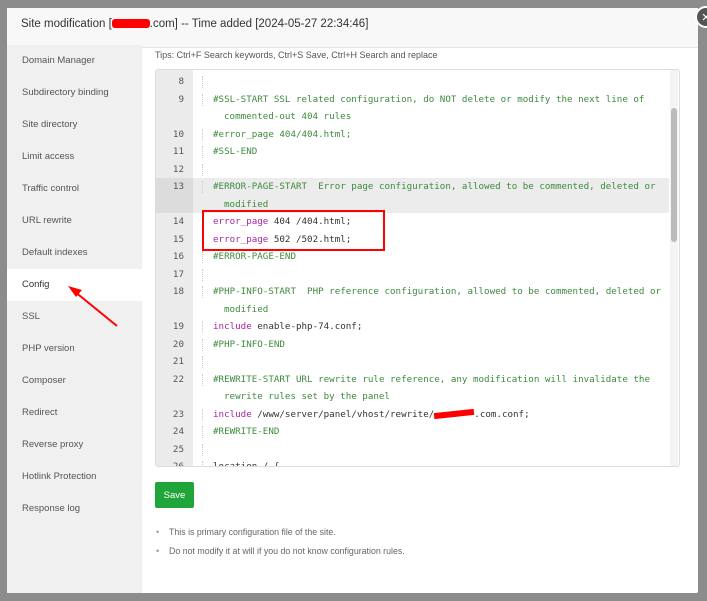 Image resolution: width=707 pixels, height=601 pixels. Describe the element at coordinates (93, 306) in the screenshot. I see `arrow-annotation` at that location.